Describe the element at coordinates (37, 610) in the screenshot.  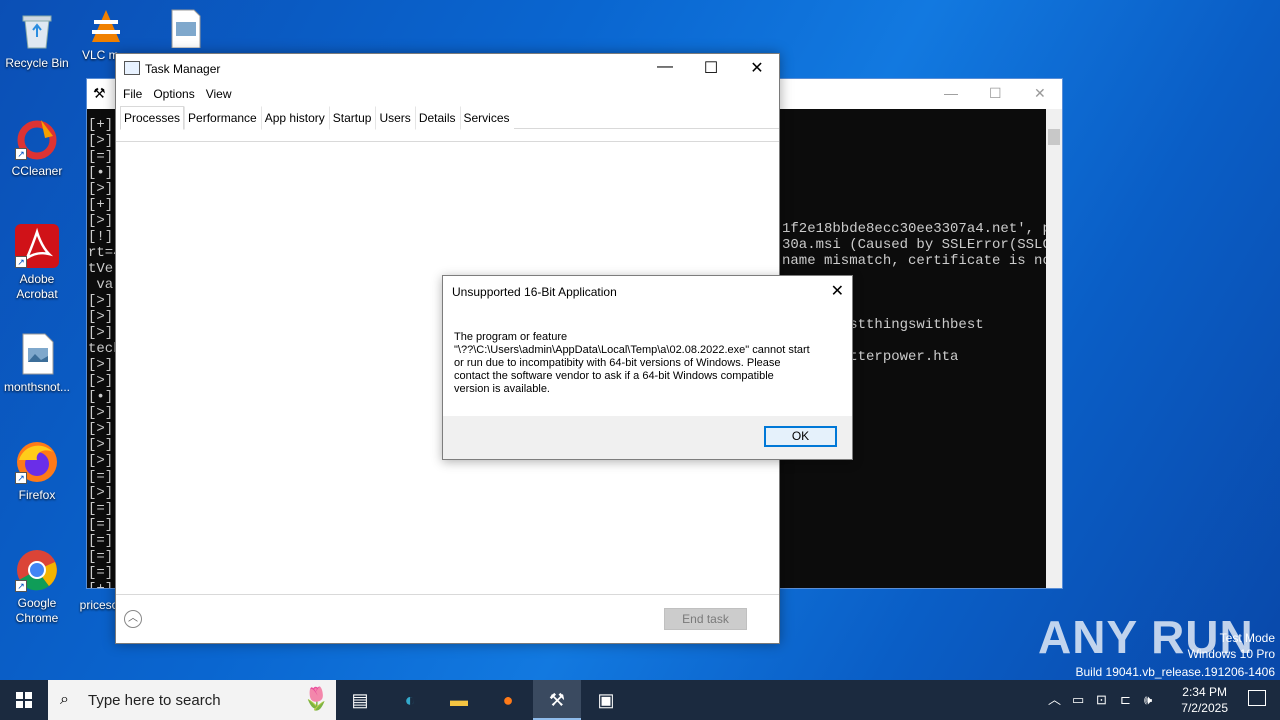
I see `desktop-icon-label: Google Chrome` at that location.